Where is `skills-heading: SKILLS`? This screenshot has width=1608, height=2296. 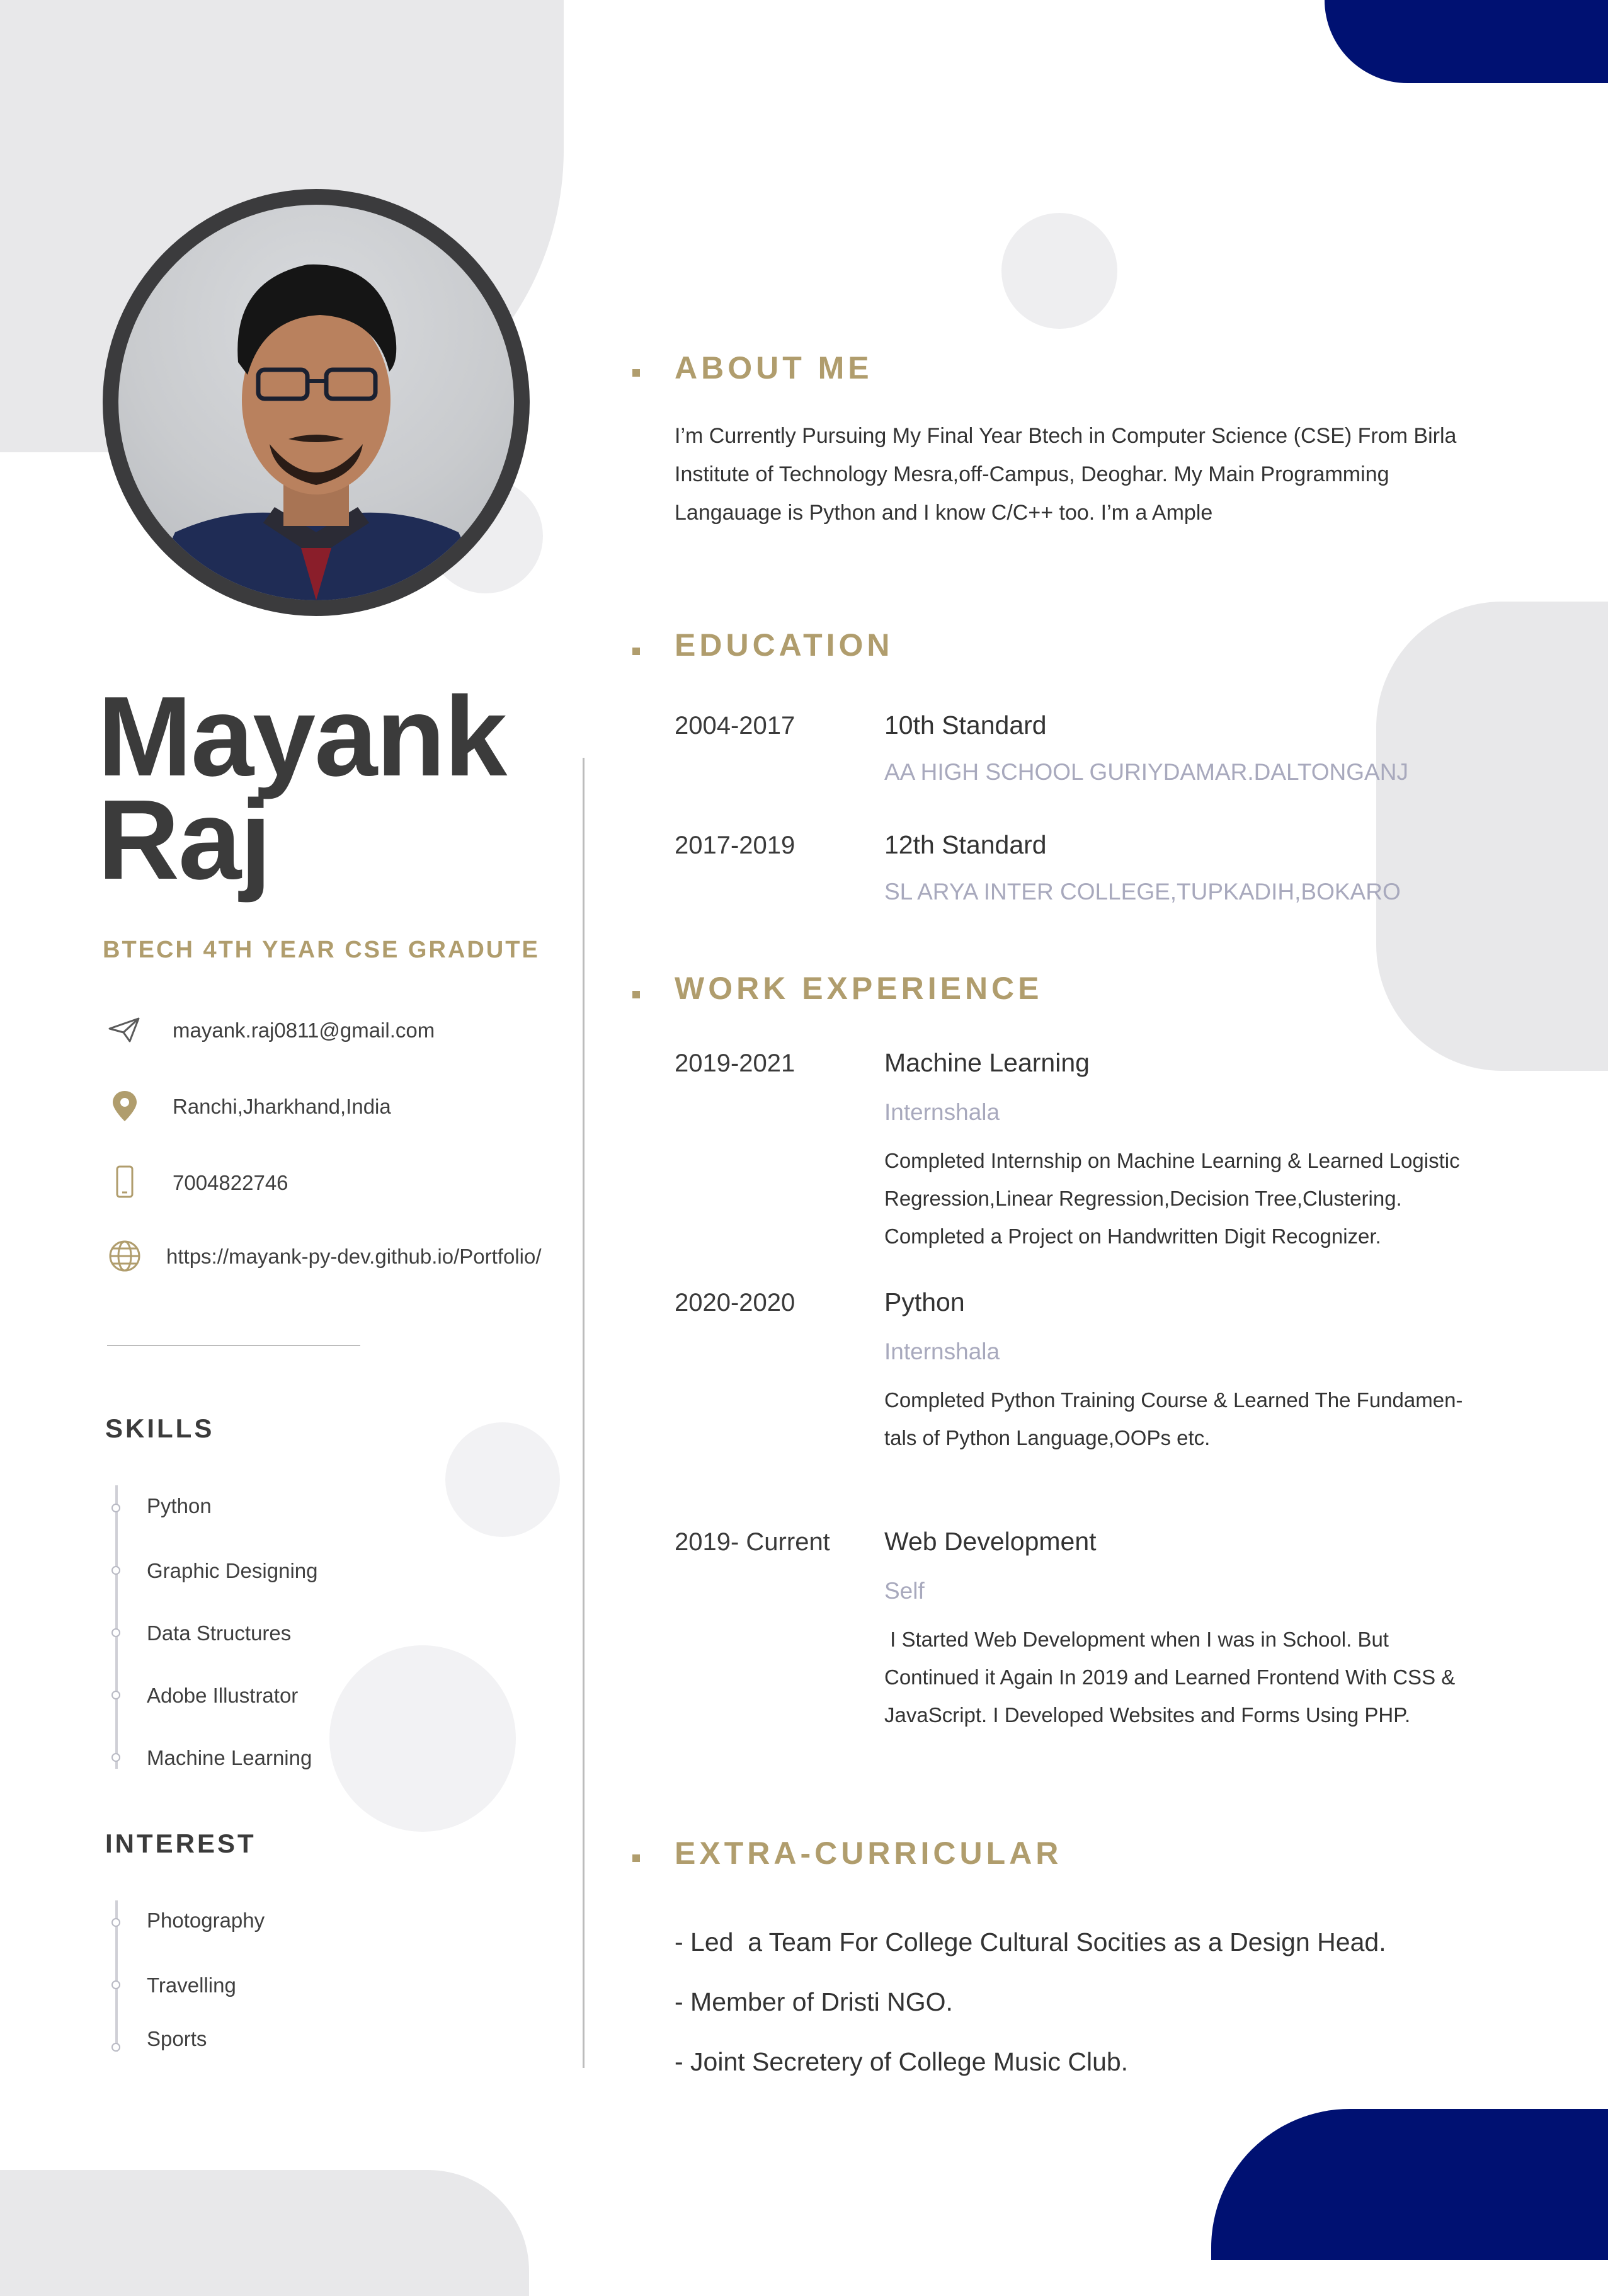
skills-heading: SKILLS is located at coordinates (160, 1428).